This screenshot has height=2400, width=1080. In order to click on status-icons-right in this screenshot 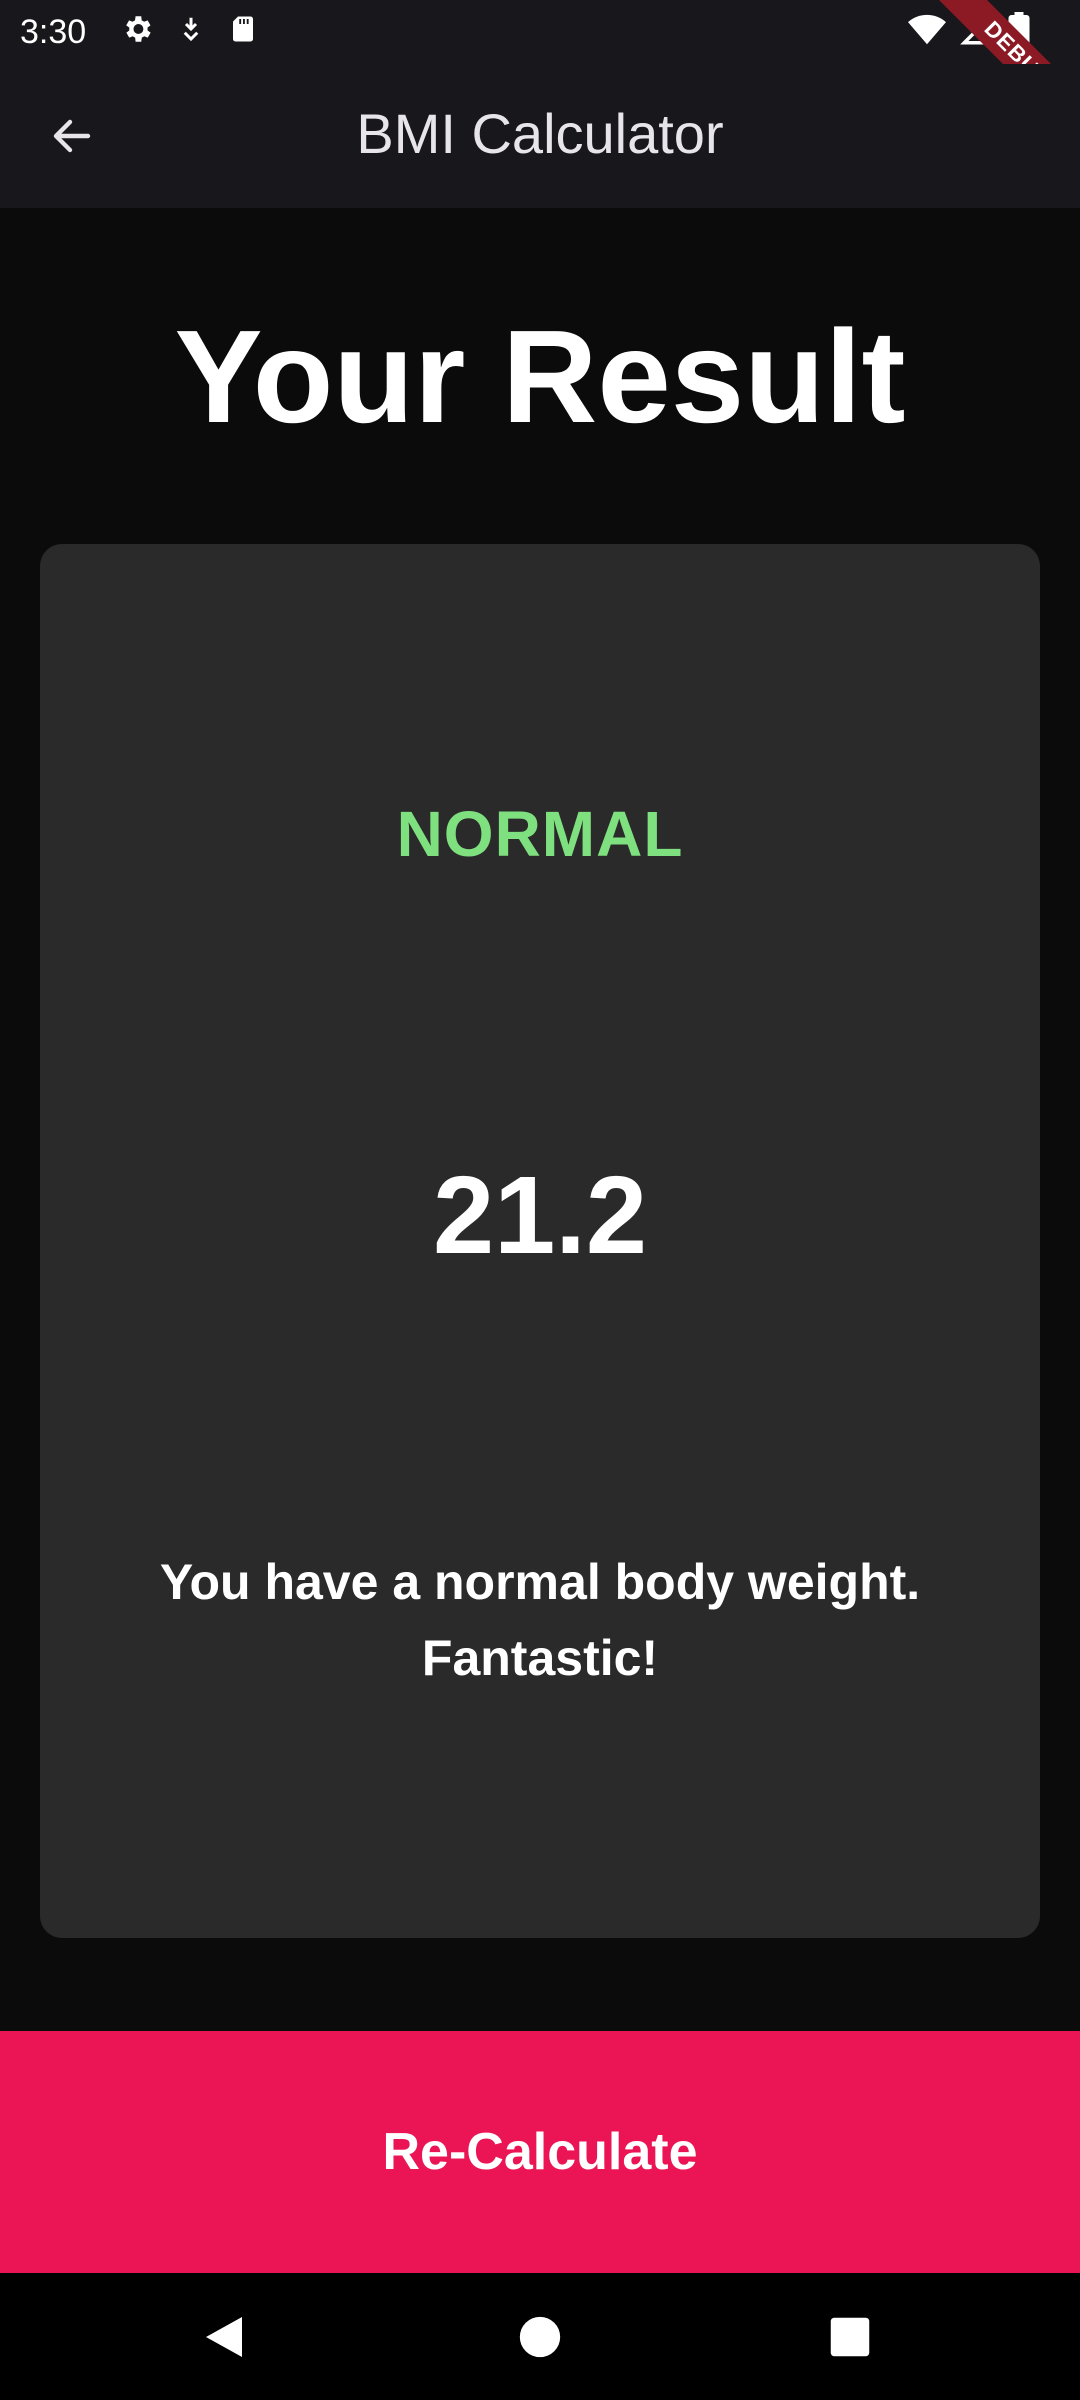, I will do `click(969, 30)`.